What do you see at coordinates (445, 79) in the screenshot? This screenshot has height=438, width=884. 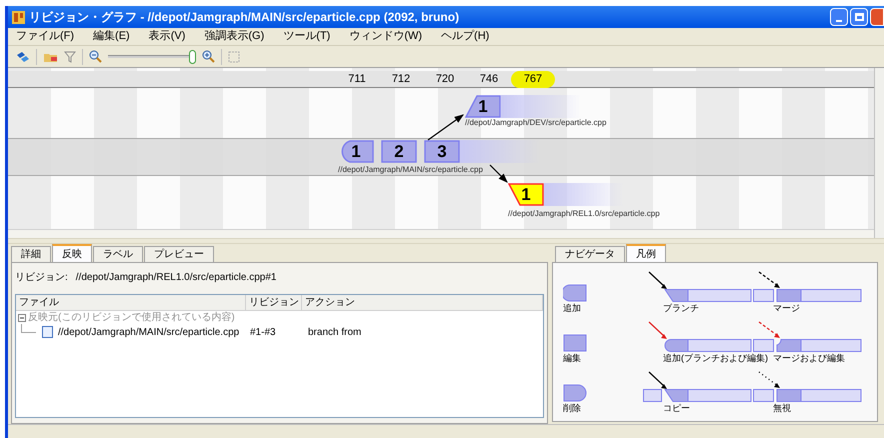 I see `changelist-label: 720` at bounding box center [445, 79].